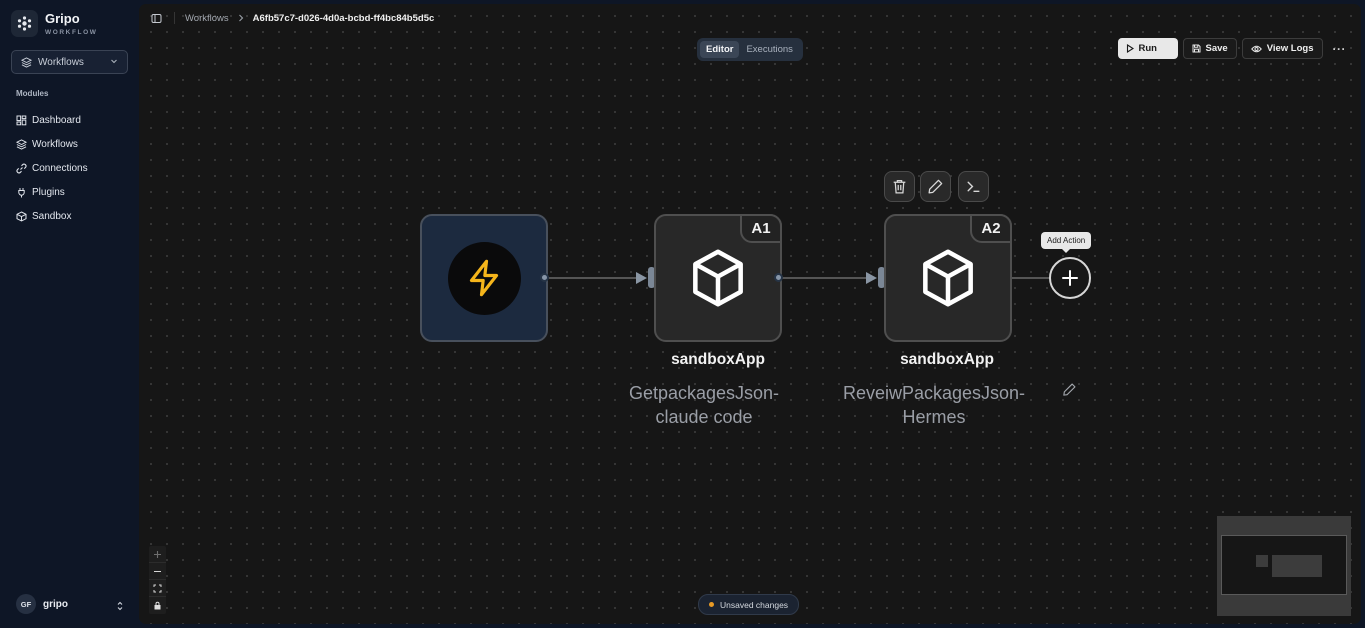 This screenshot has height=628, width=1365. I want to click on action-node-a2: A2, so click(948, 278).